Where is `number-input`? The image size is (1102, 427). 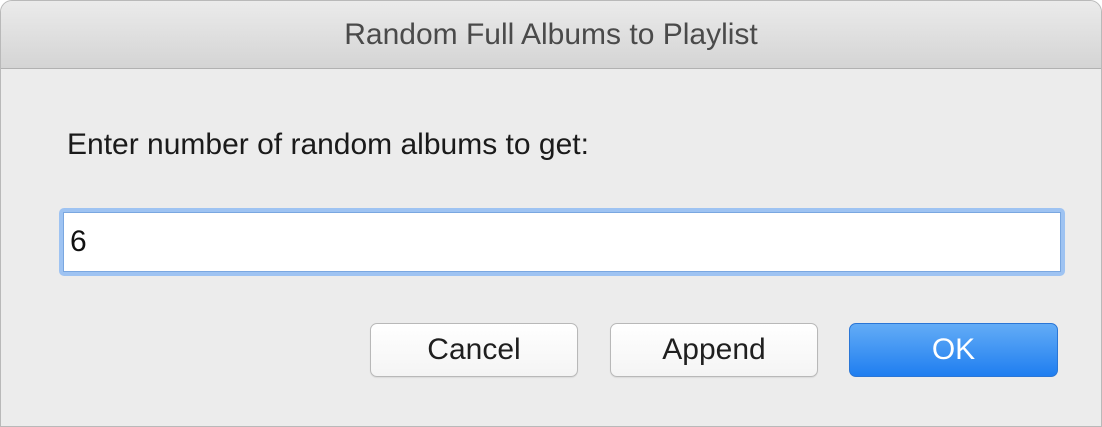 number-input is located at coordinates (562, 242).